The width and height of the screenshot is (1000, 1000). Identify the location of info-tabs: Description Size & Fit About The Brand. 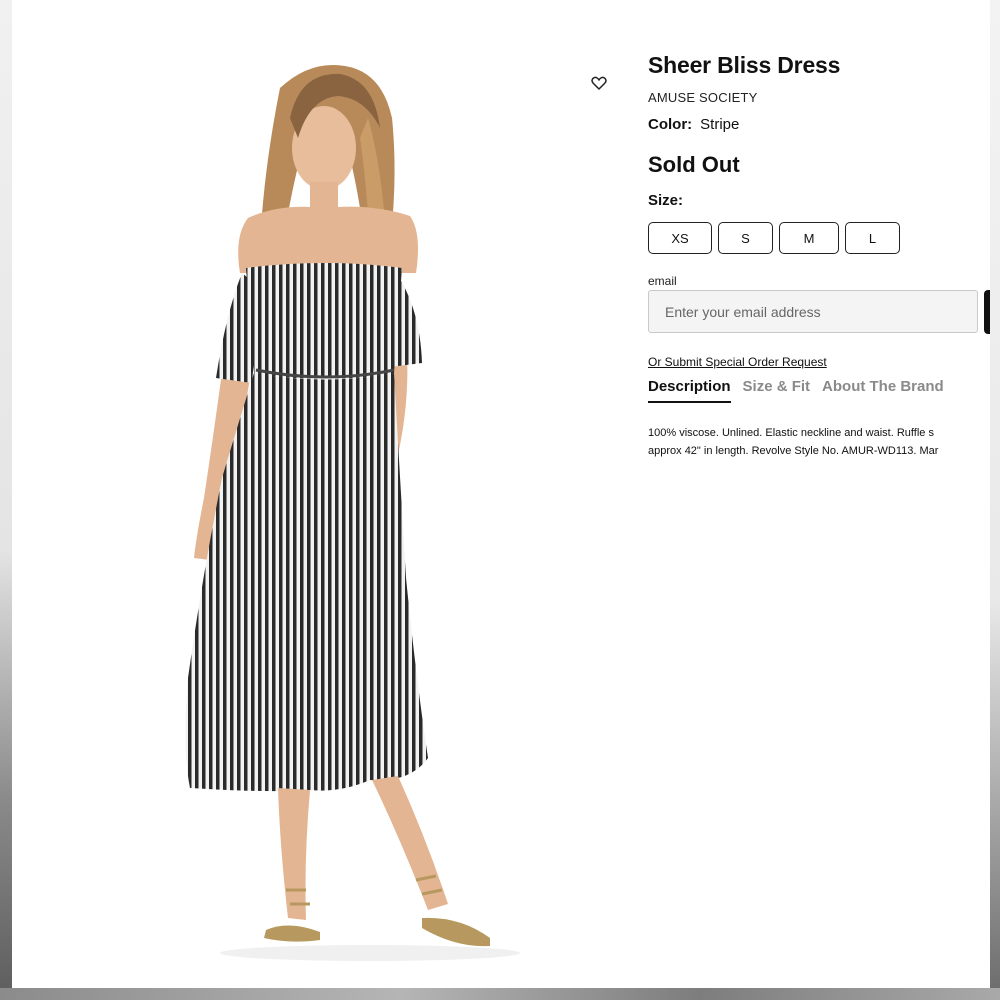
(796, 390).